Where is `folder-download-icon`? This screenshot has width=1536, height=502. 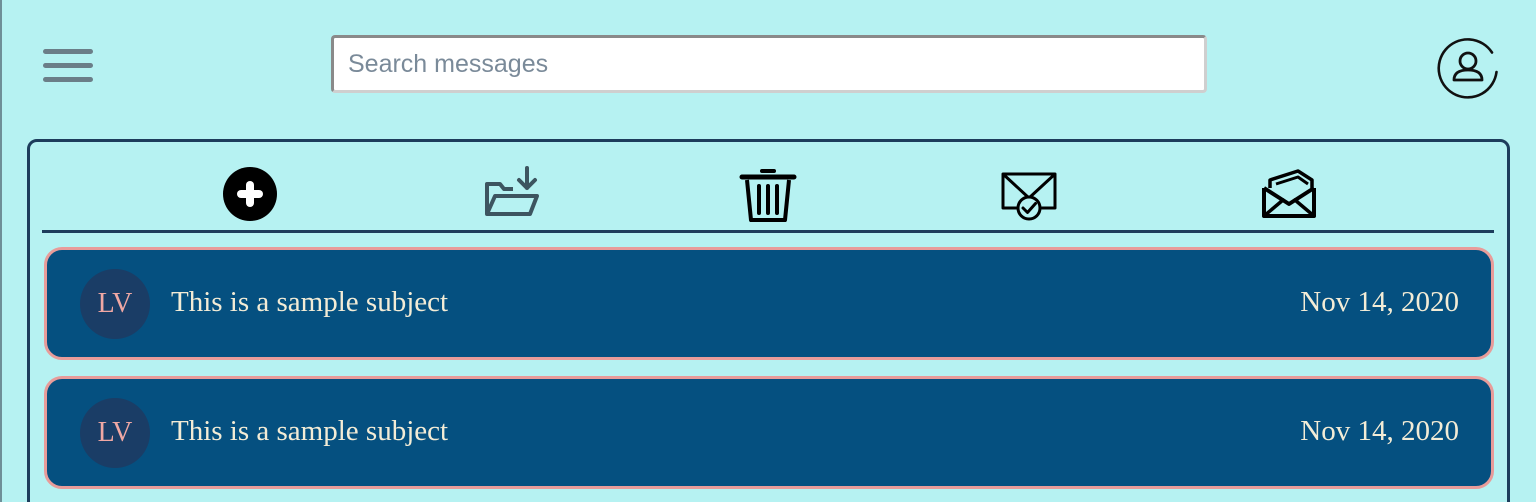
folder-download-icon is located at coordinates (510, 194).